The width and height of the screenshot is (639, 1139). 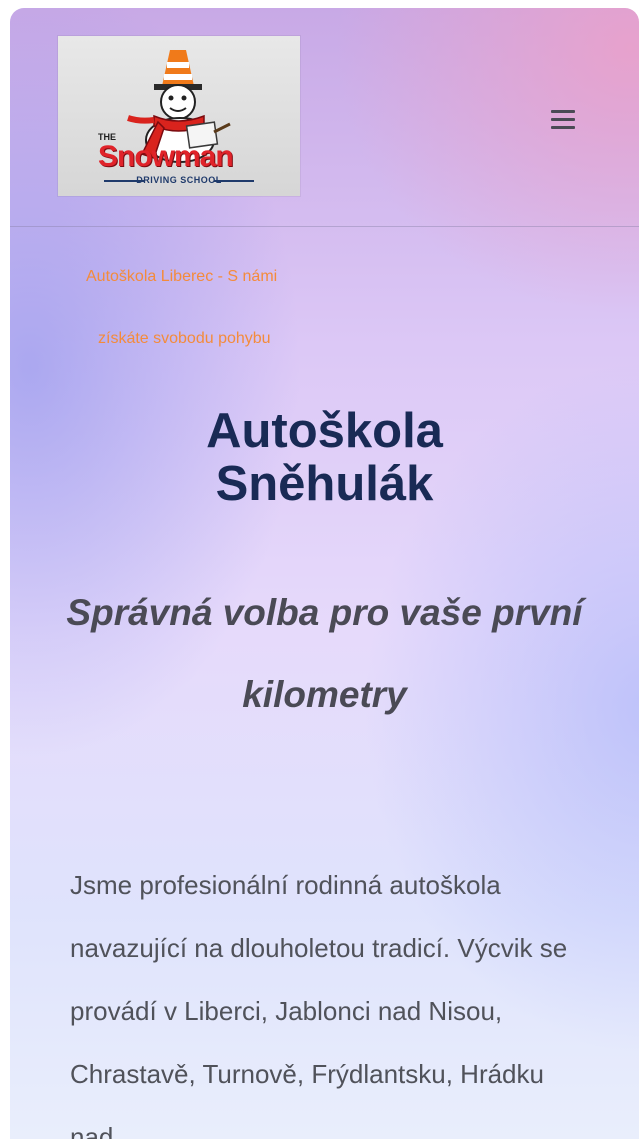 What do you see at coordinates (324, 431) in the screenshot?
I see `page-title-line1: Autoškola` at bounding box center [324, 431].